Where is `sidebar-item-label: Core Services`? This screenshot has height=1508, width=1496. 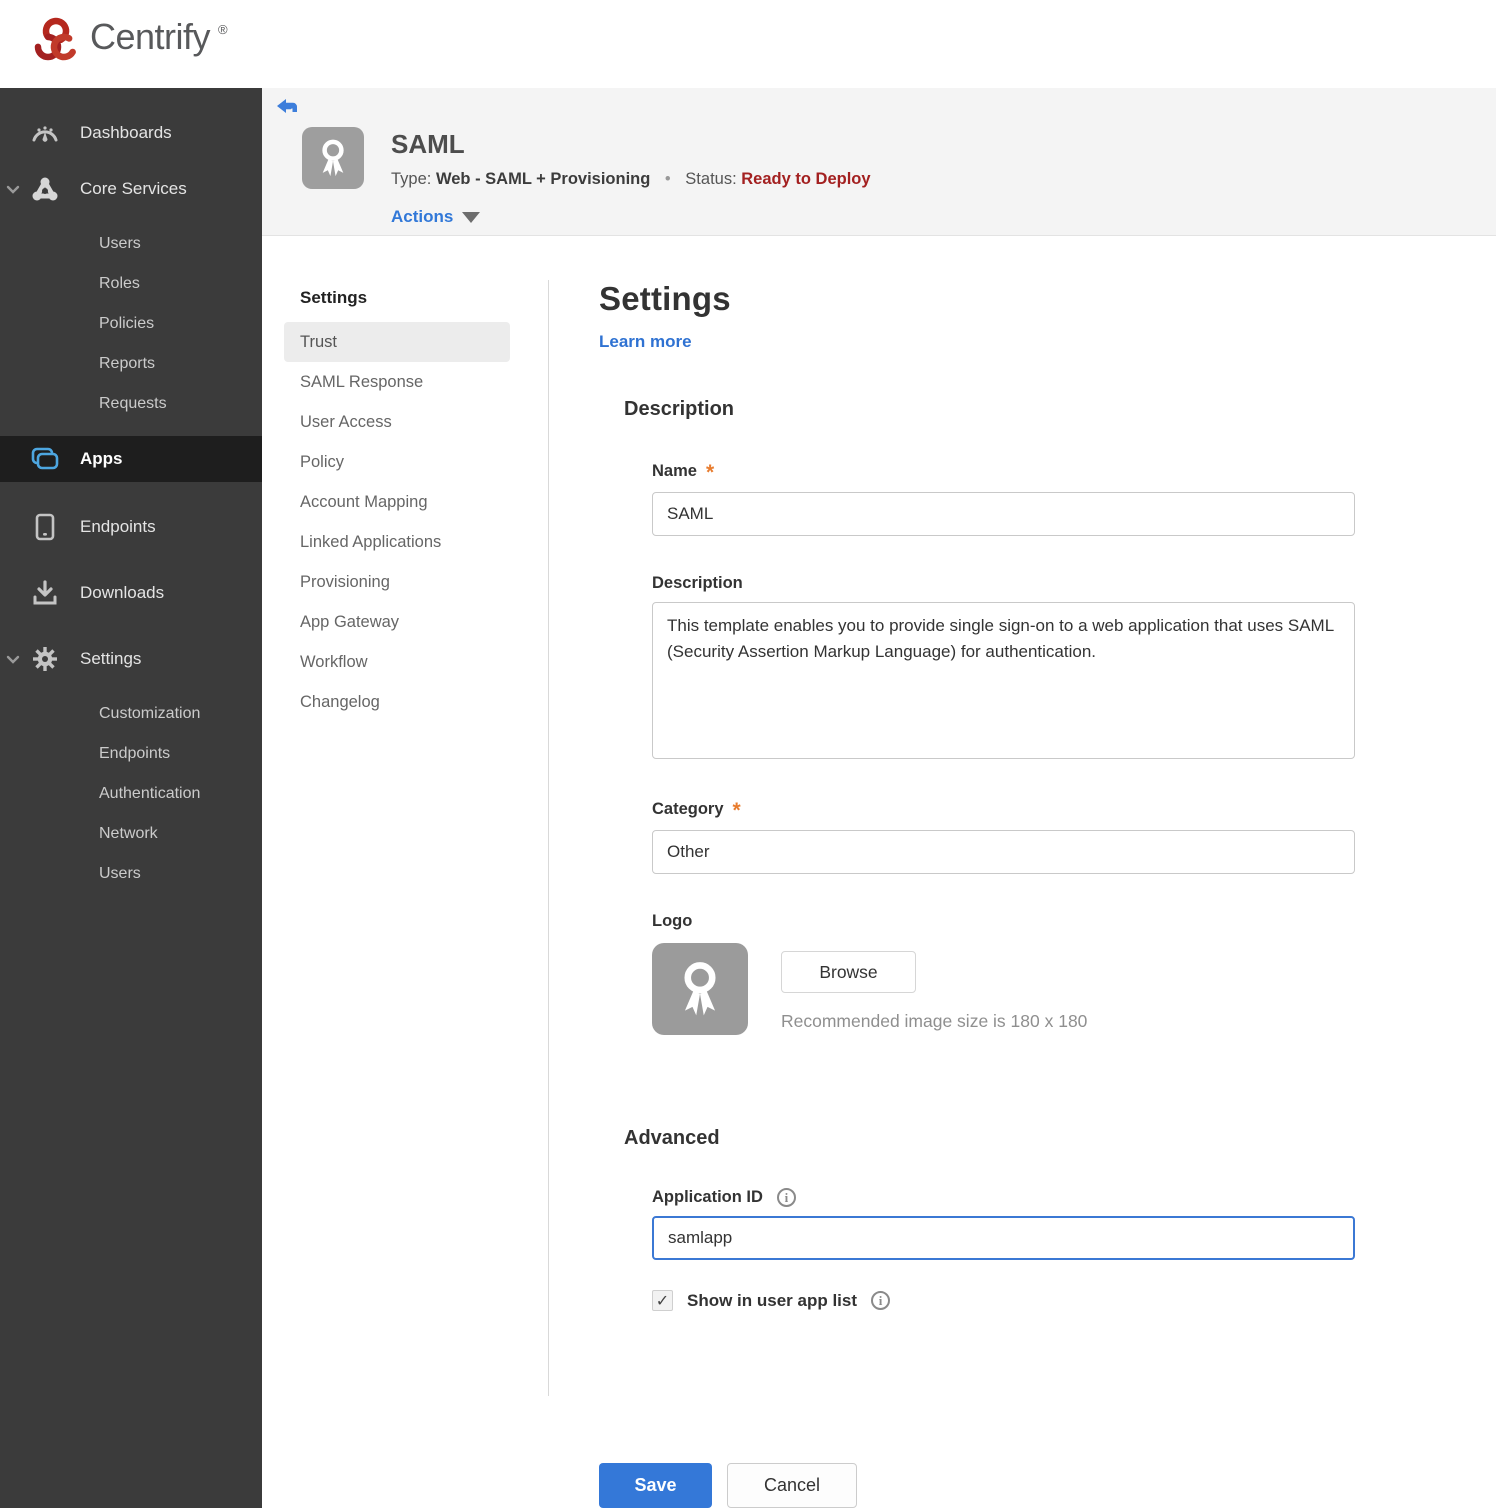
sidebar-item-label: Core Services is located at coordinates (133, 188).